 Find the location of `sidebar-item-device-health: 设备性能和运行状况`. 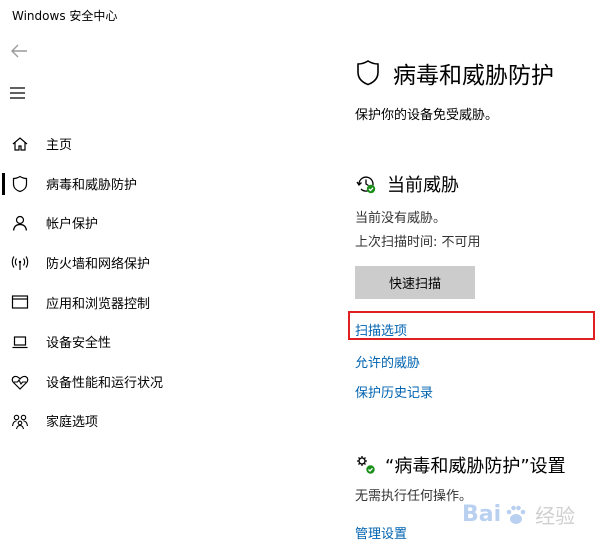

sidebar-item-device-health: 设备性能和运行状况 is located at coordinates (150, 382).